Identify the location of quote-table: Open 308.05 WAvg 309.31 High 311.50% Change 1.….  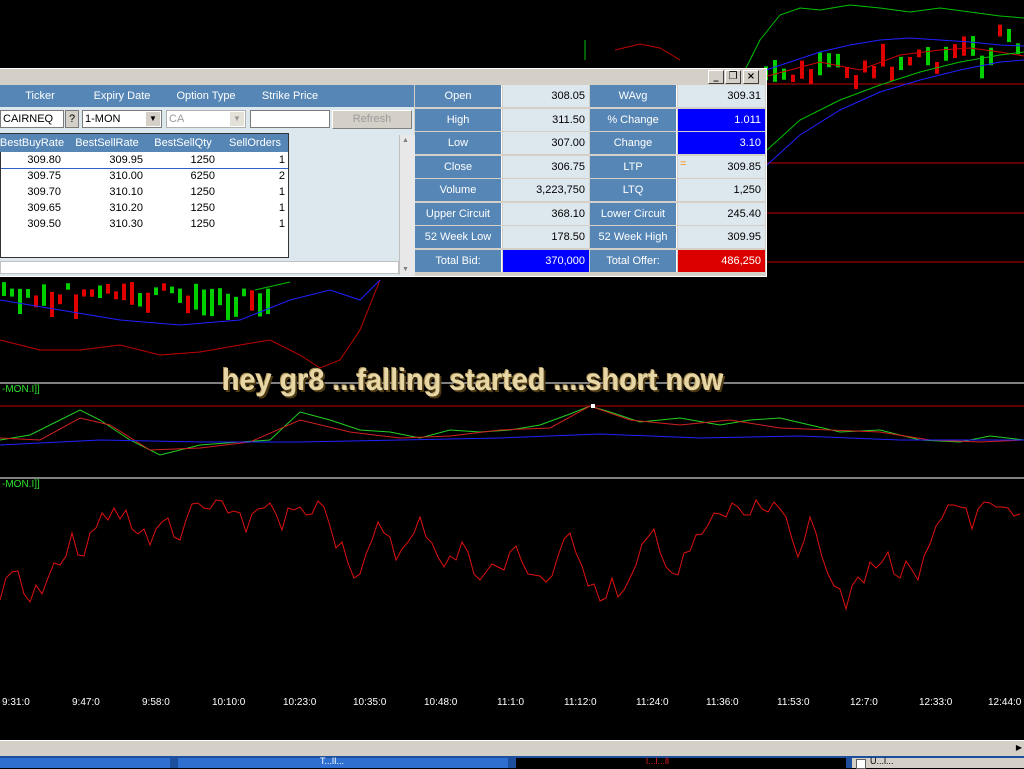
(590, 180).